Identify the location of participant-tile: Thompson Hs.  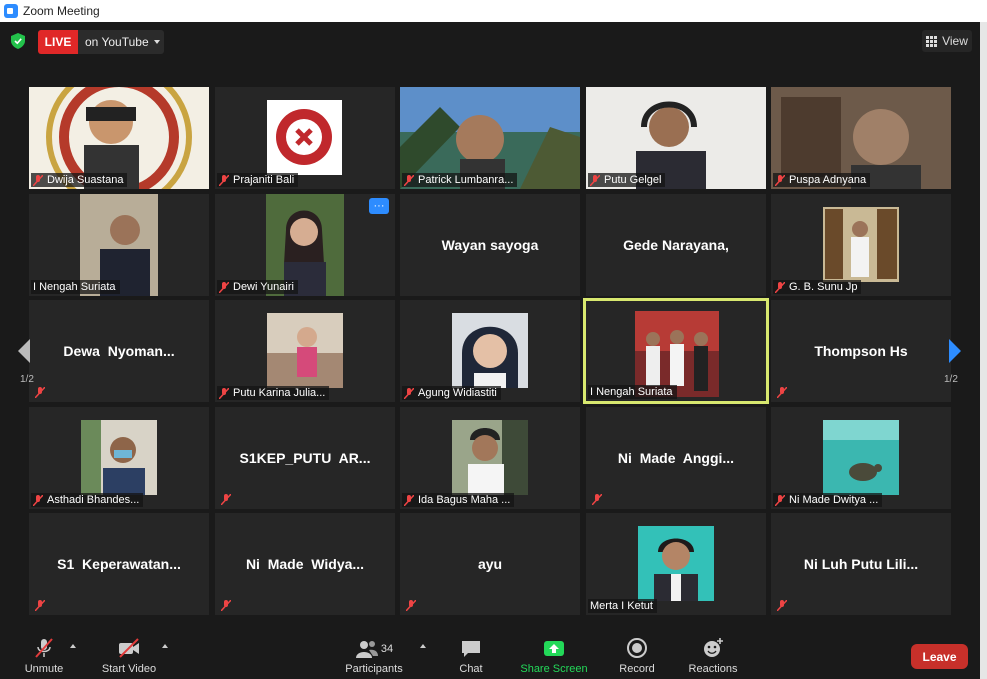
(861, 351).